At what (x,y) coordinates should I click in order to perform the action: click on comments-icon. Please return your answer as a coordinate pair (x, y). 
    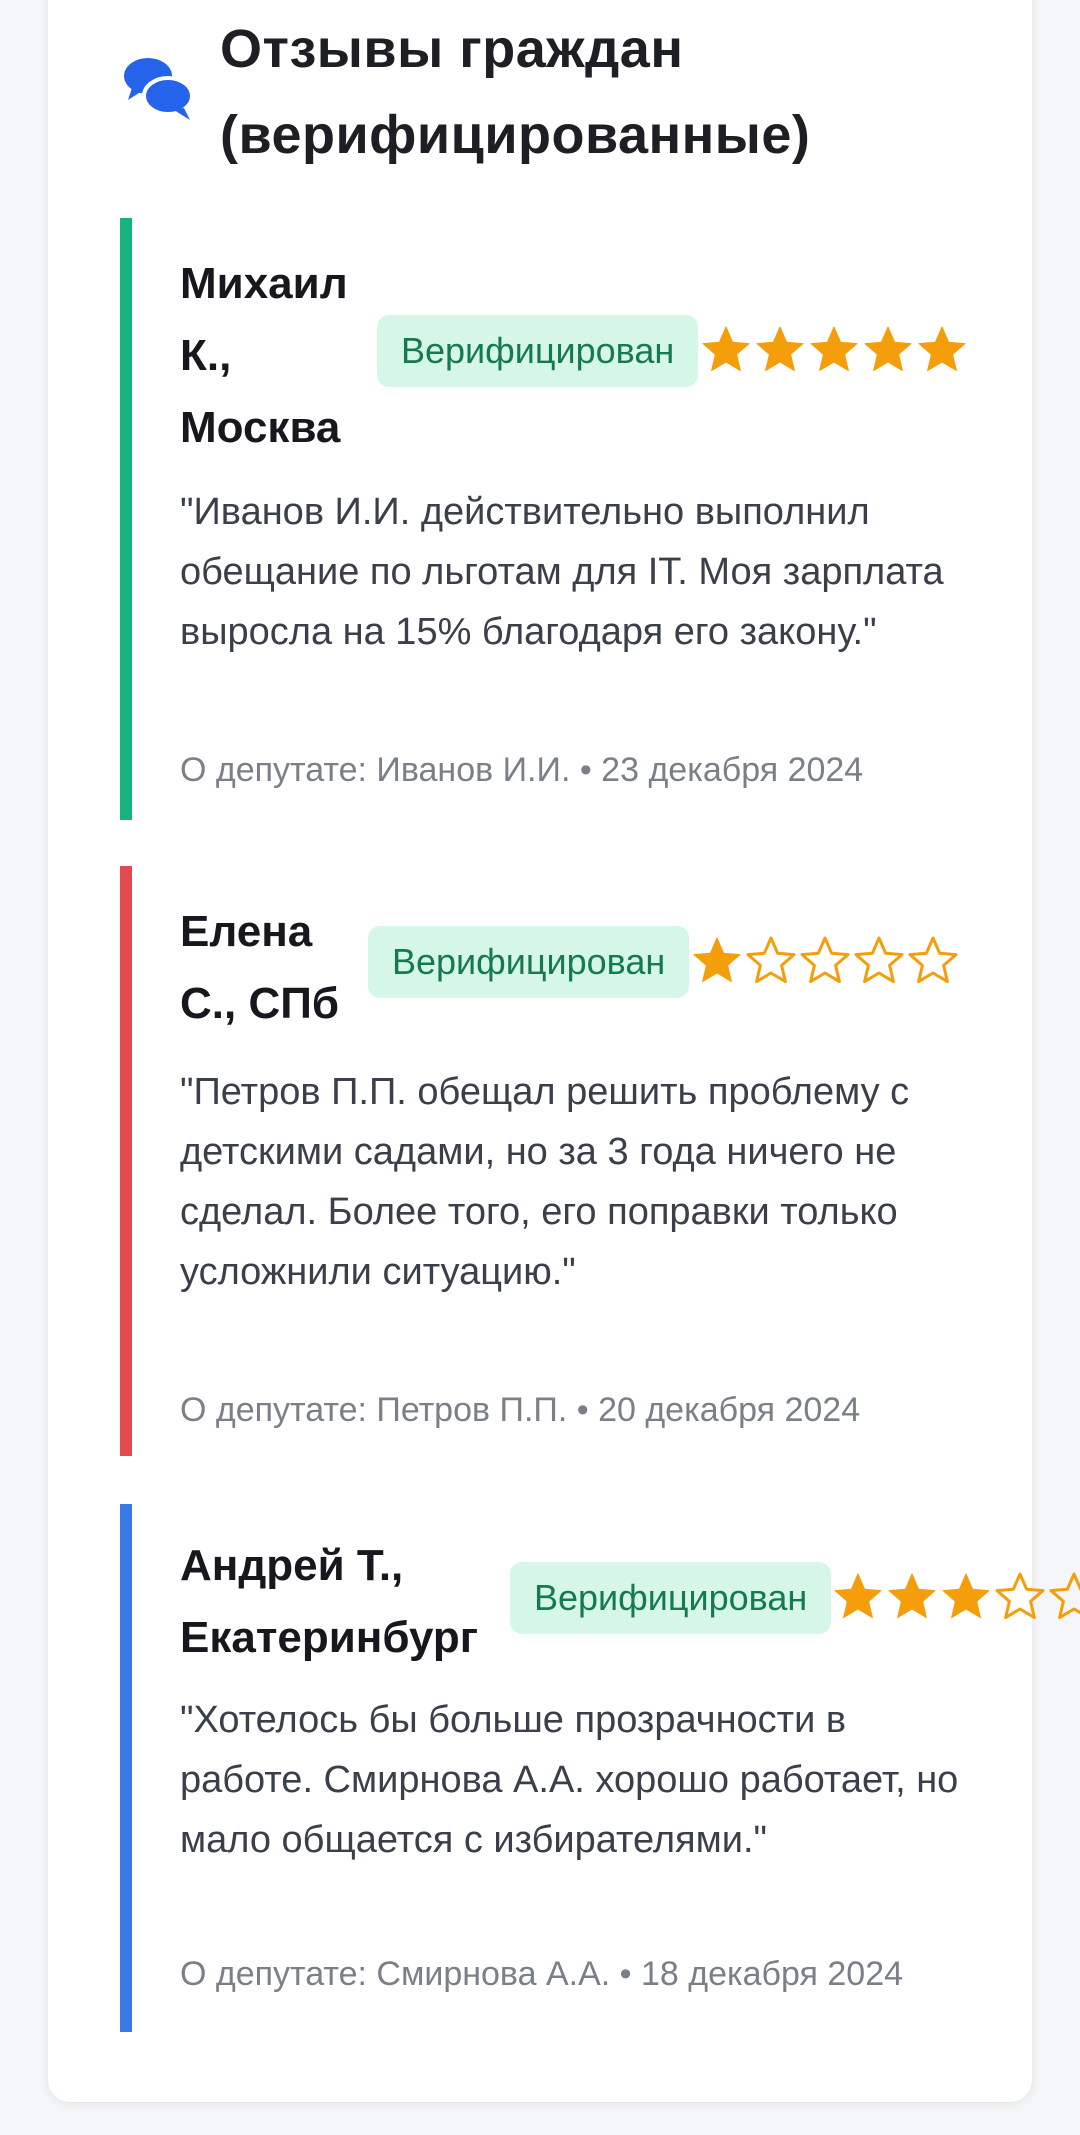
    Looking at the image, I should click on (158, 86).